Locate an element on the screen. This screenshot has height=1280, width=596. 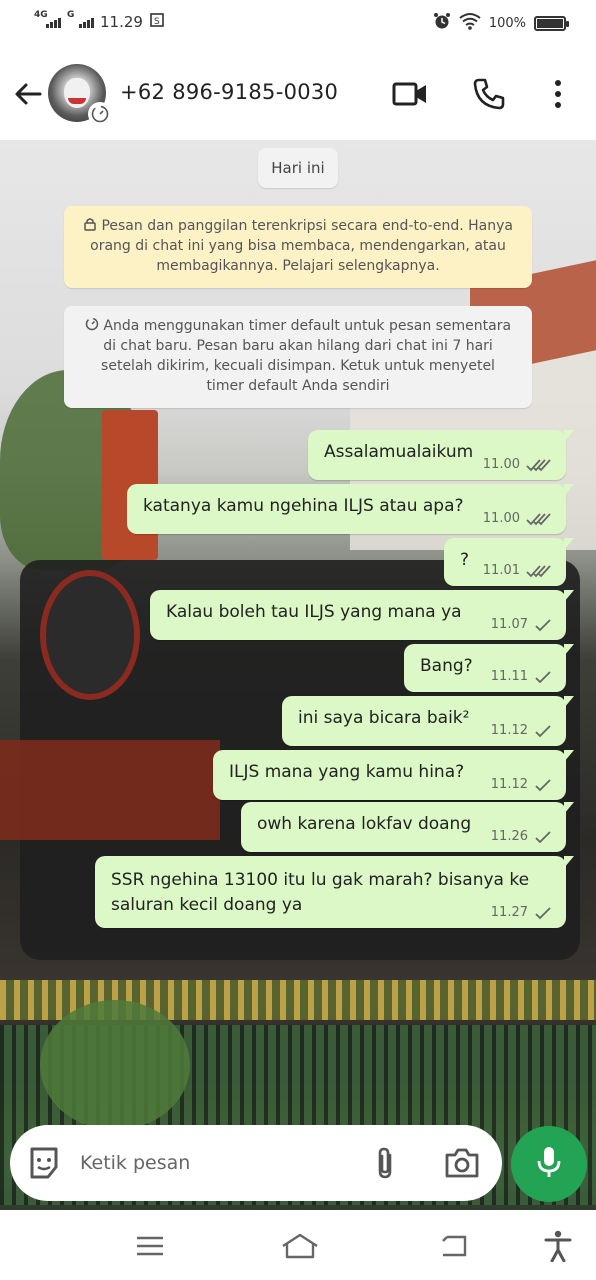
status-bar: 4G G 11.29 S 100% is located at coordinates (298, 23).